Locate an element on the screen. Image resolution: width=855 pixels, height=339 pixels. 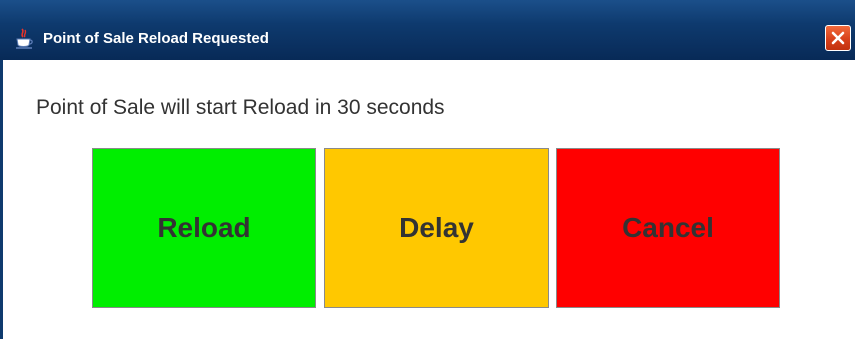
window-title: Point of Sale Reload Requested is located at coordinates (156, 38).